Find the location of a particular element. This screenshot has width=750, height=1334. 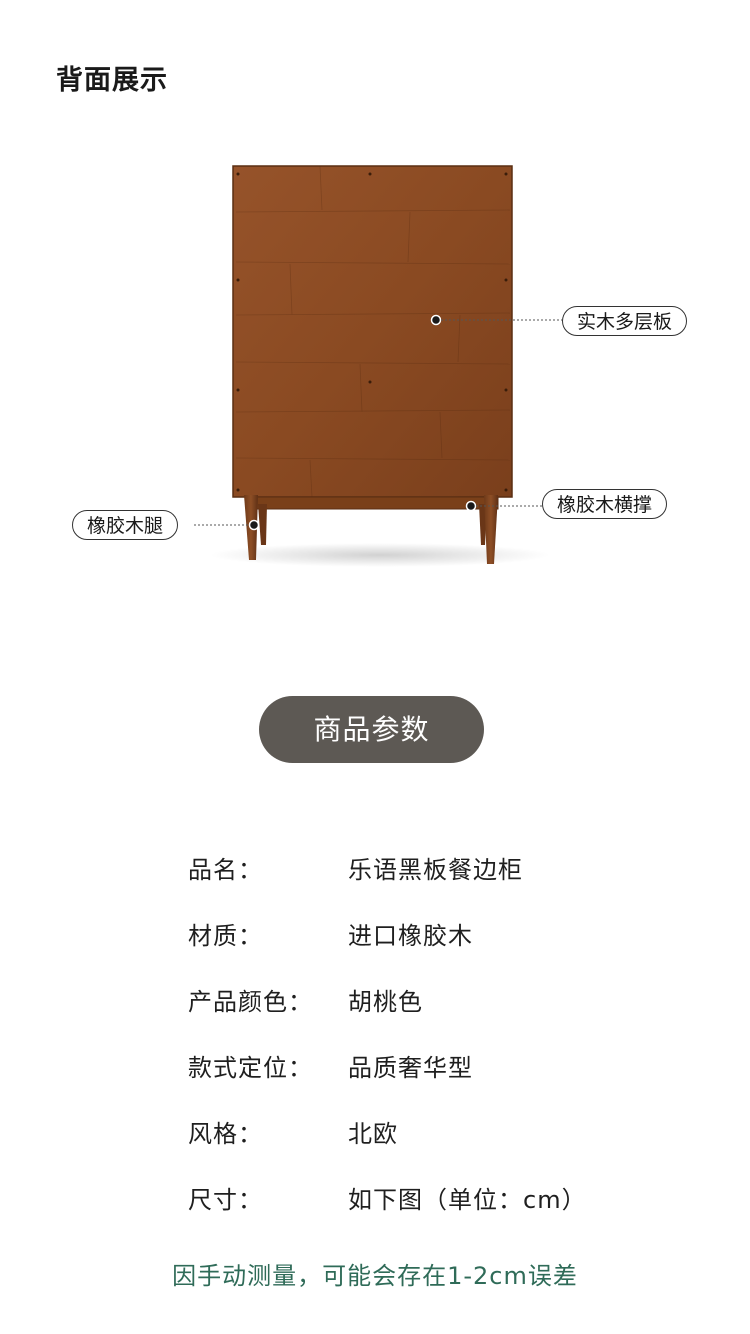

callout-plywood-label: 实木多层板 is located at coordinates (625, 321).